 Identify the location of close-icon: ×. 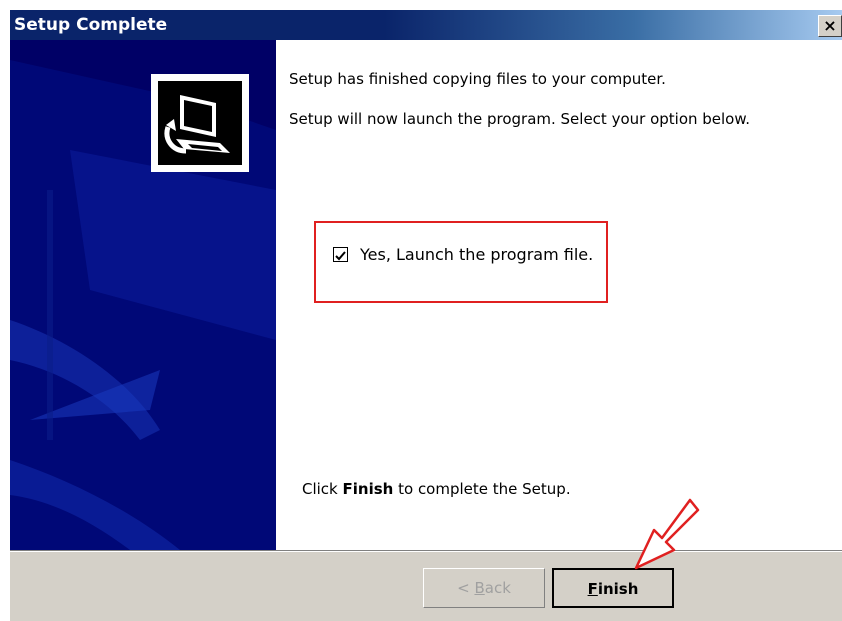
(830, 25).